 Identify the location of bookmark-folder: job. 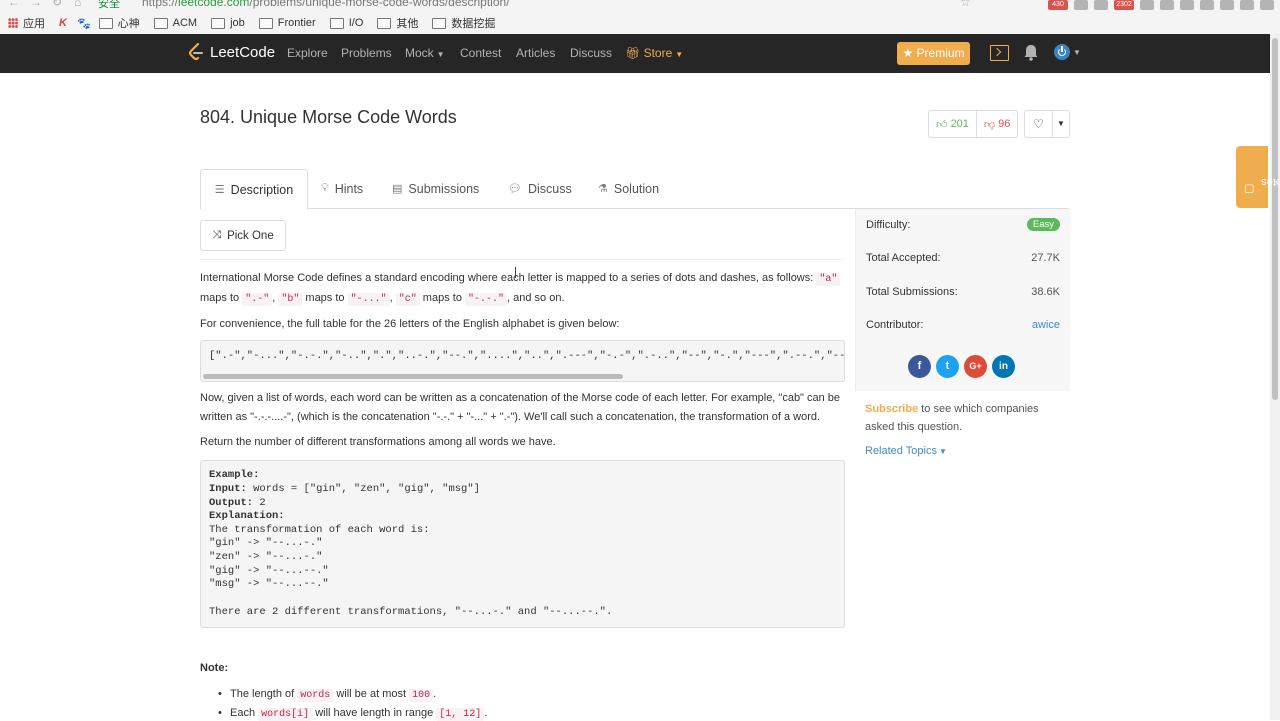
(228, 23).